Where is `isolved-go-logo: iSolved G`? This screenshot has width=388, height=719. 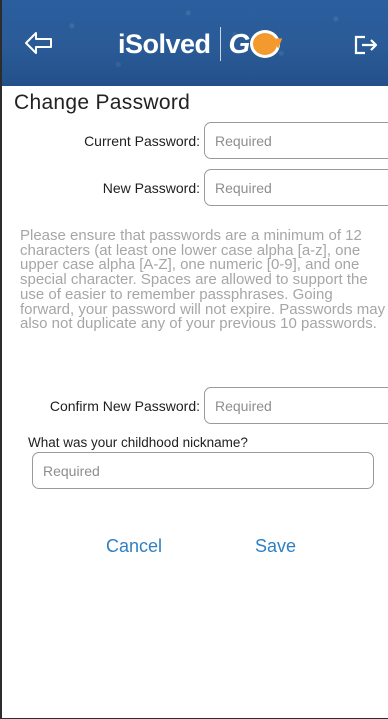
isolved-go-logo: iSolved G is located at coordinates (208, 44).